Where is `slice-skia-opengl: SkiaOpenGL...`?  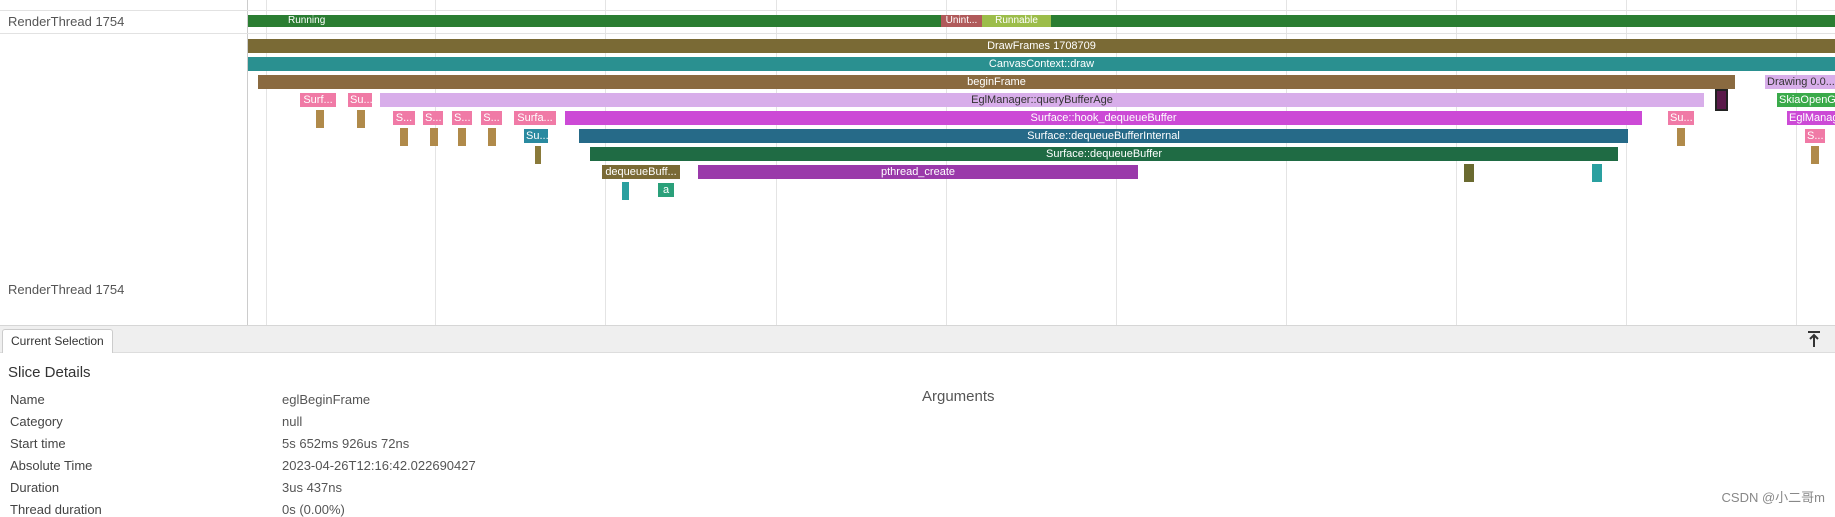
slice-skia-opengl: SkiaOpenGL... is located at coordinates (1806, 100).